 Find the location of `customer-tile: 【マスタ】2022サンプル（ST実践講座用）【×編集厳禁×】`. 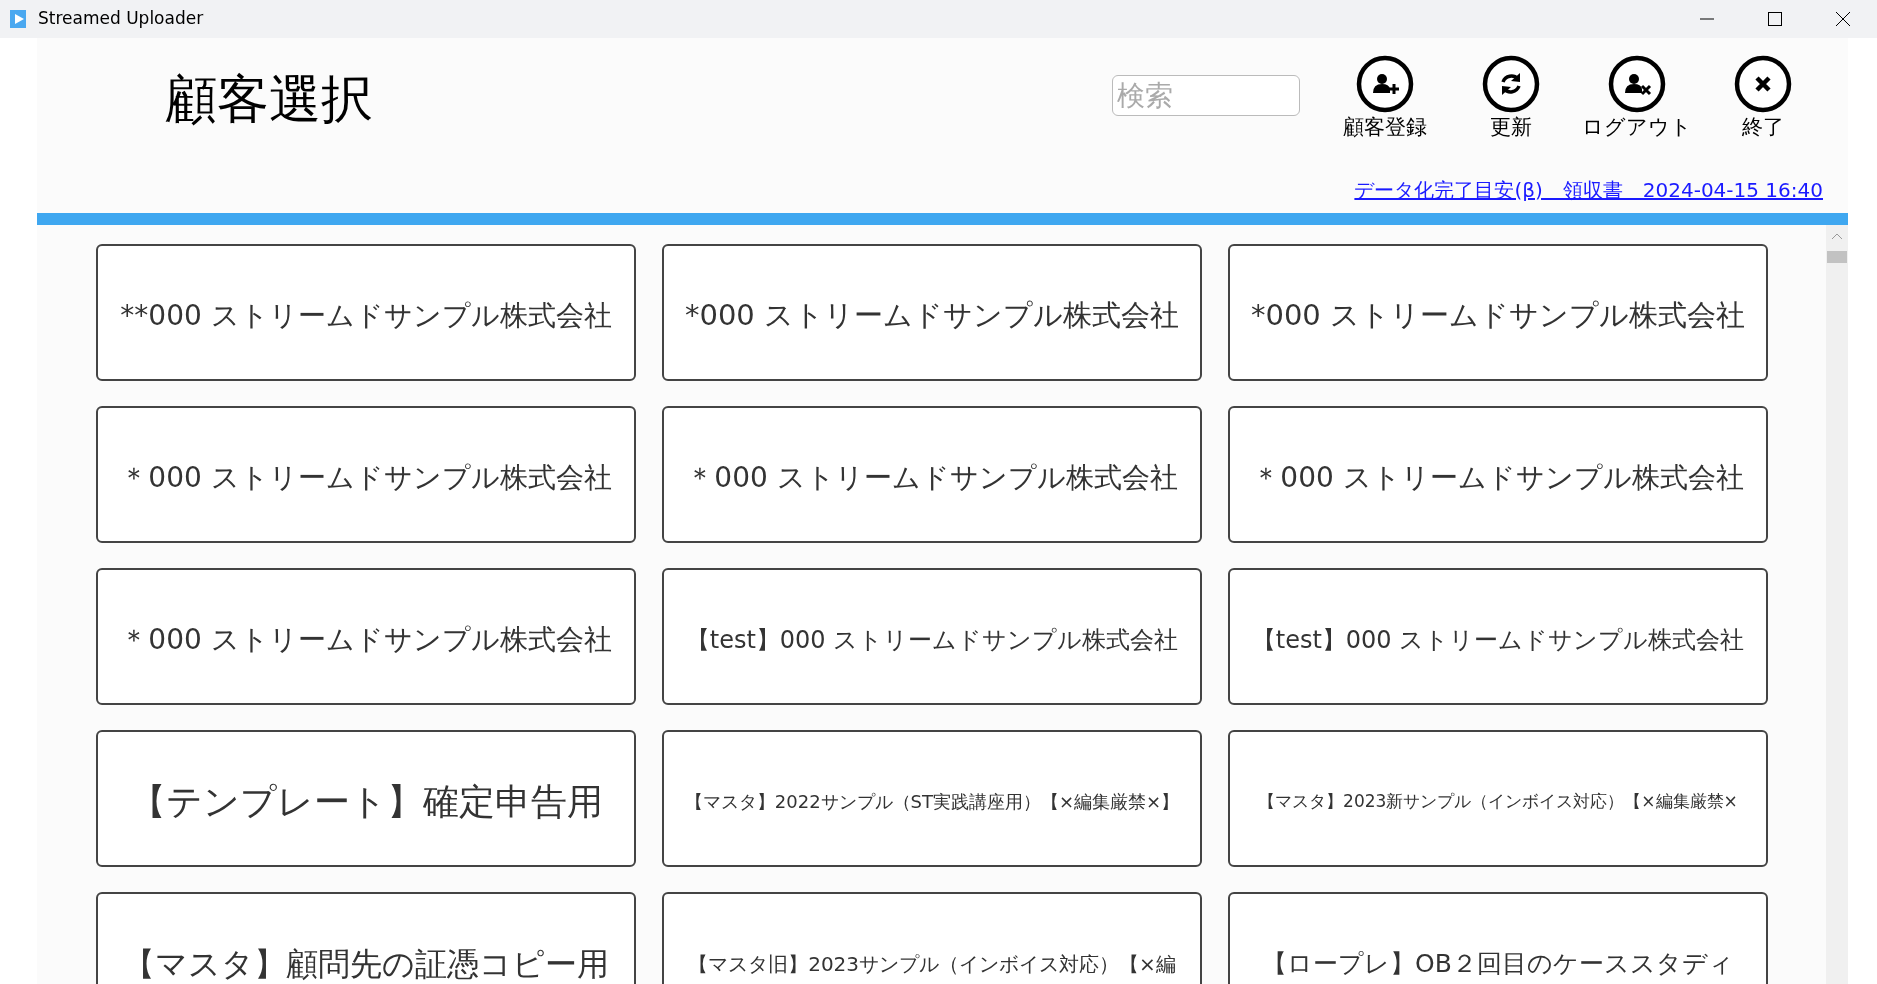

customer-tile: 【マスタ】2022サンプル（ST実践講座用）【×編集厳禁×】 is located at coordinates (932, 798).